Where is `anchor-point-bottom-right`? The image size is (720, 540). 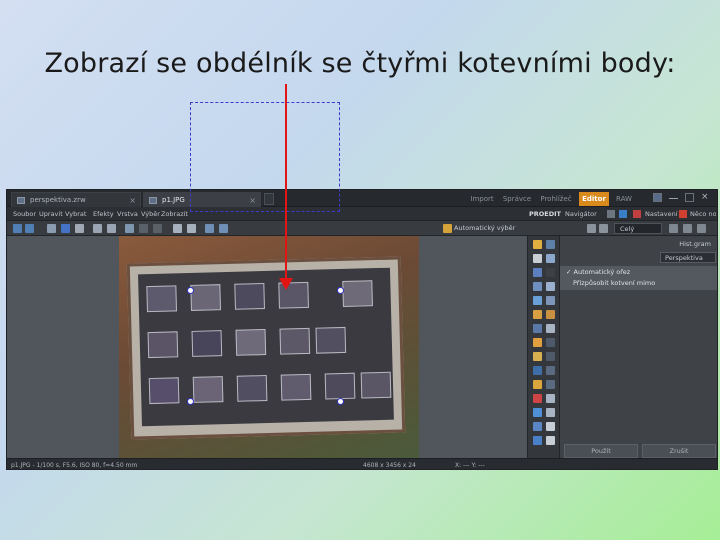
anchor-point-bottom-right is located at coordinates (340, 401).